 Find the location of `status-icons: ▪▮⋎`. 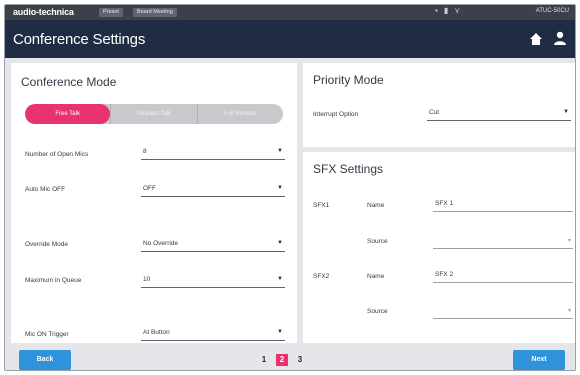

status-icons: ▪▮⋎ is located at coordinates (450, 10).